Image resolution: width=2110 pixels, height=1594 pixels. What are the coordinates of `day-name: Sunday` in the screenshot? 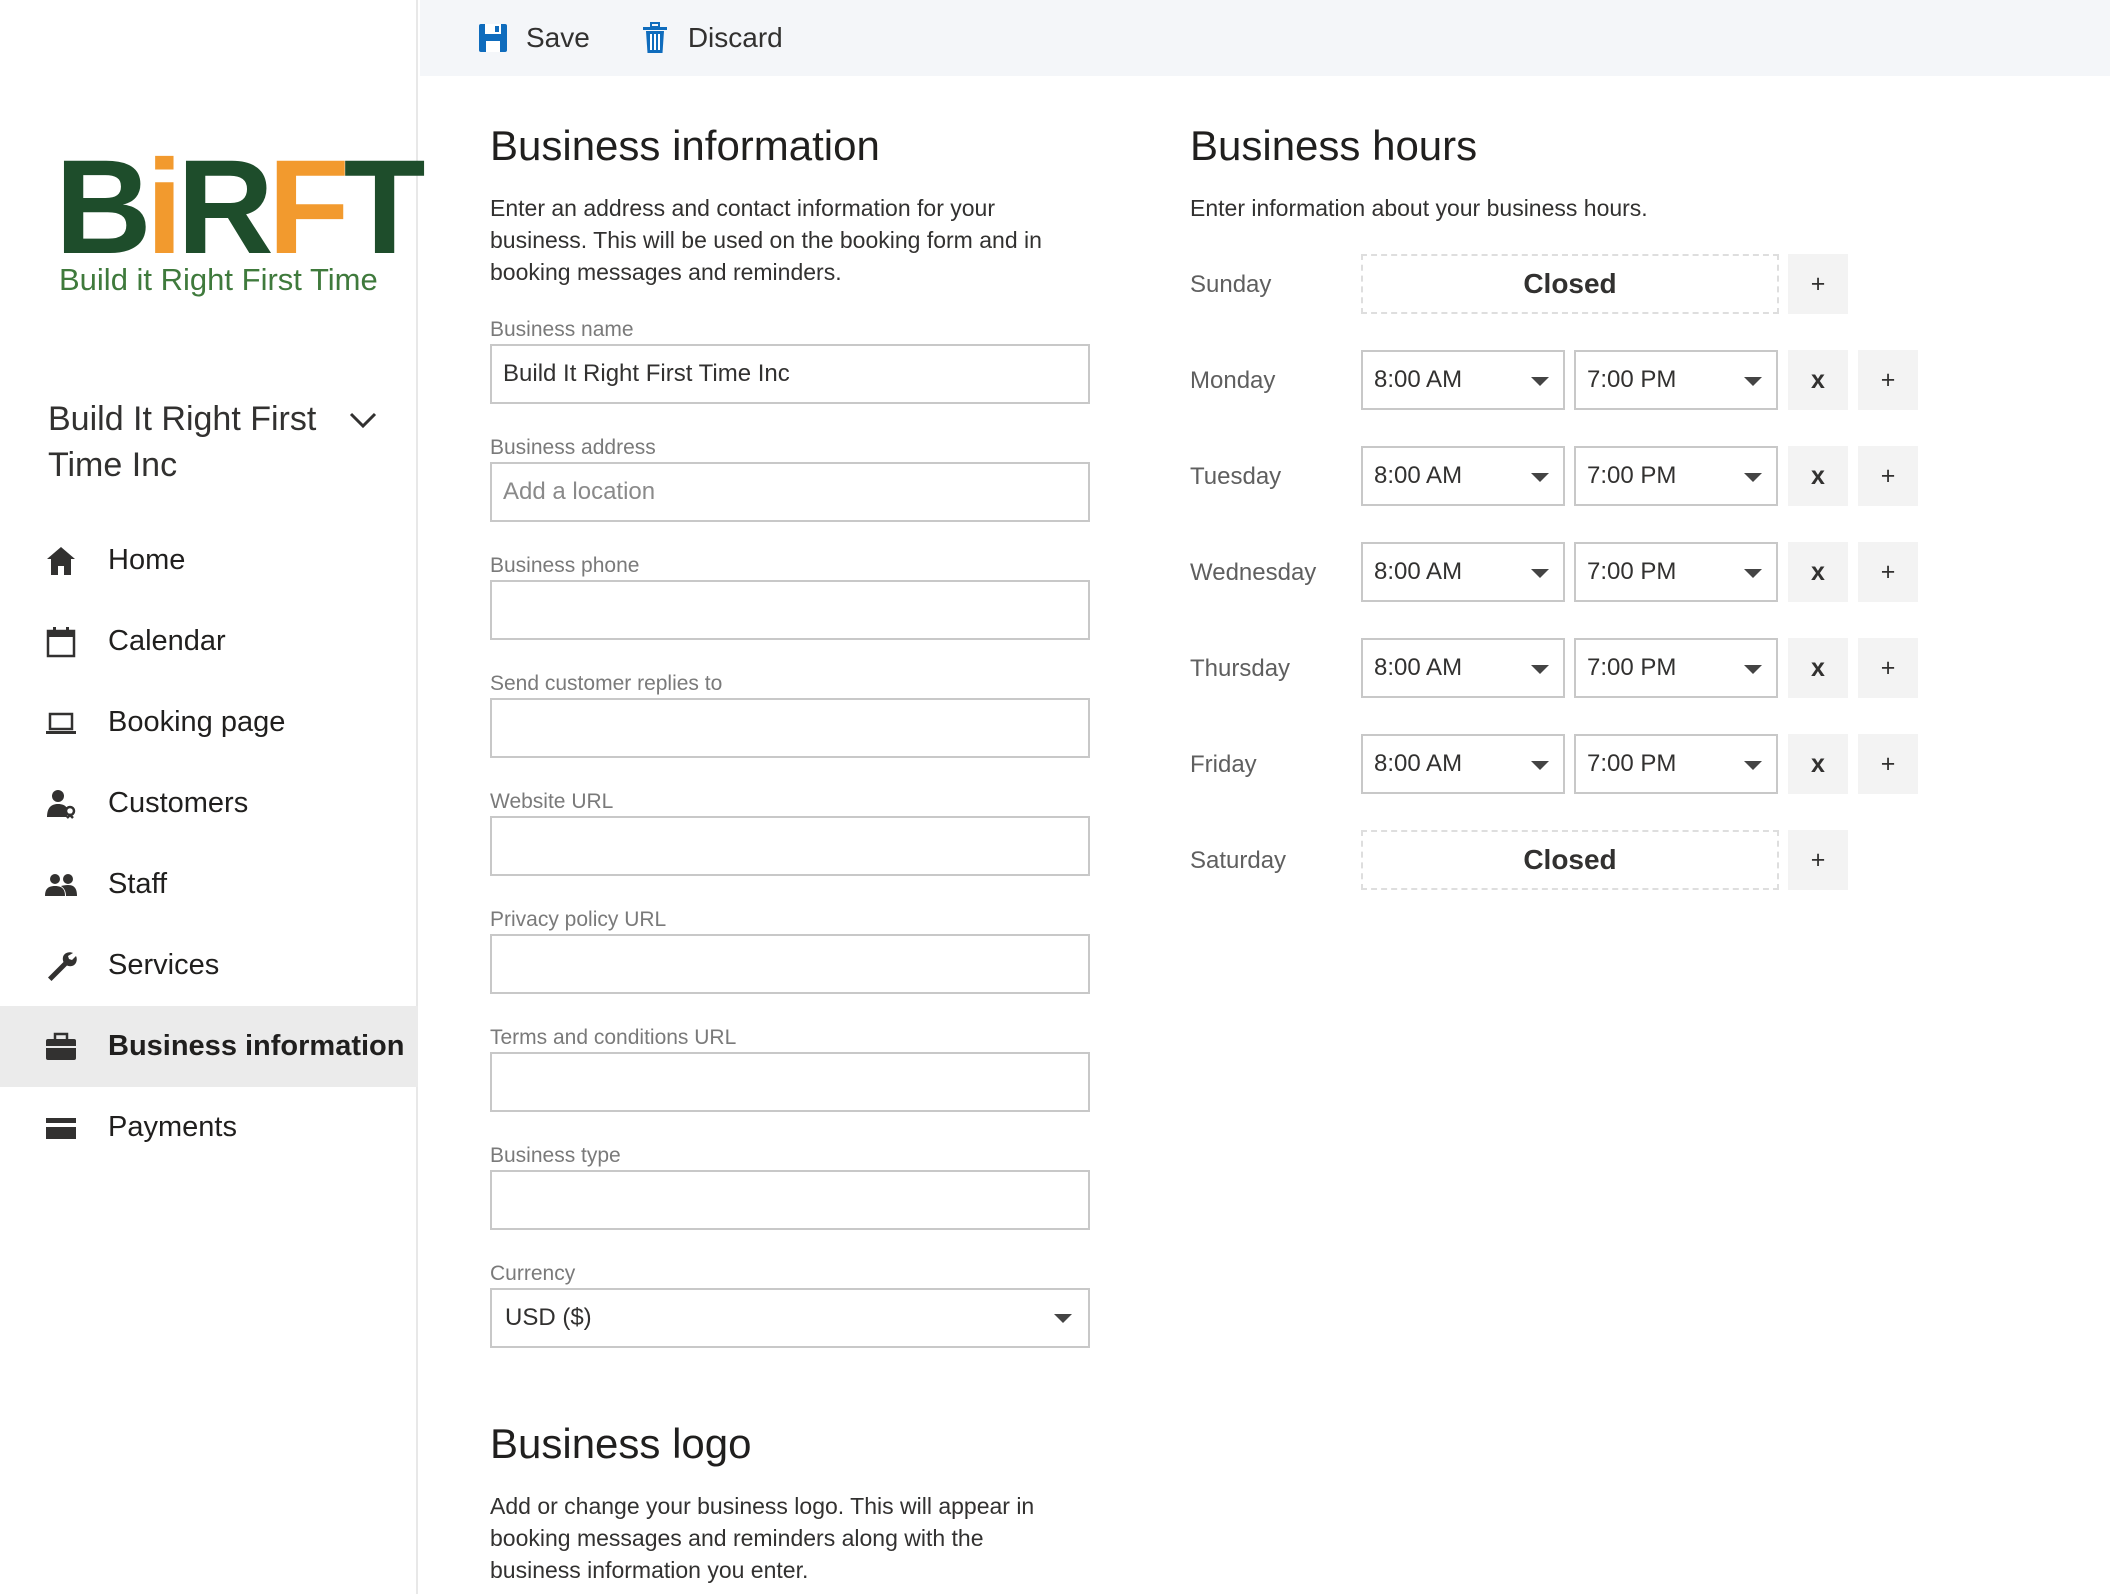 It's located at (1231, 284).